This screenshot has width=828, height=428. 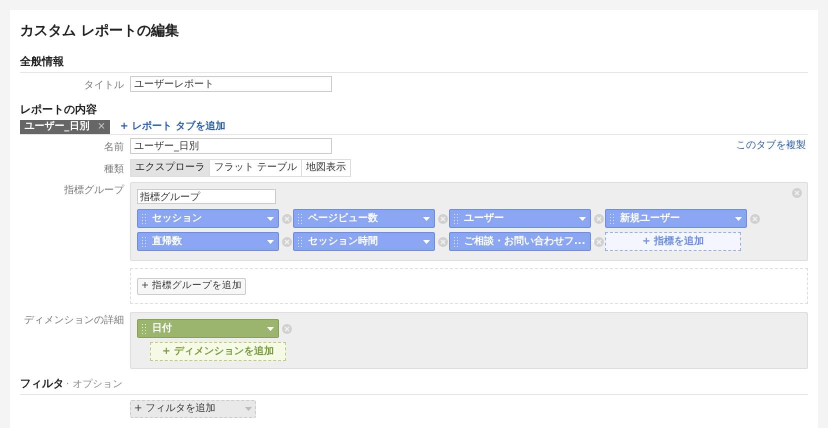 What do you see at coordinates (58, 109) in the screenshot?
I see `section-heading: レポートの内容` at bounding box center [58, 109].